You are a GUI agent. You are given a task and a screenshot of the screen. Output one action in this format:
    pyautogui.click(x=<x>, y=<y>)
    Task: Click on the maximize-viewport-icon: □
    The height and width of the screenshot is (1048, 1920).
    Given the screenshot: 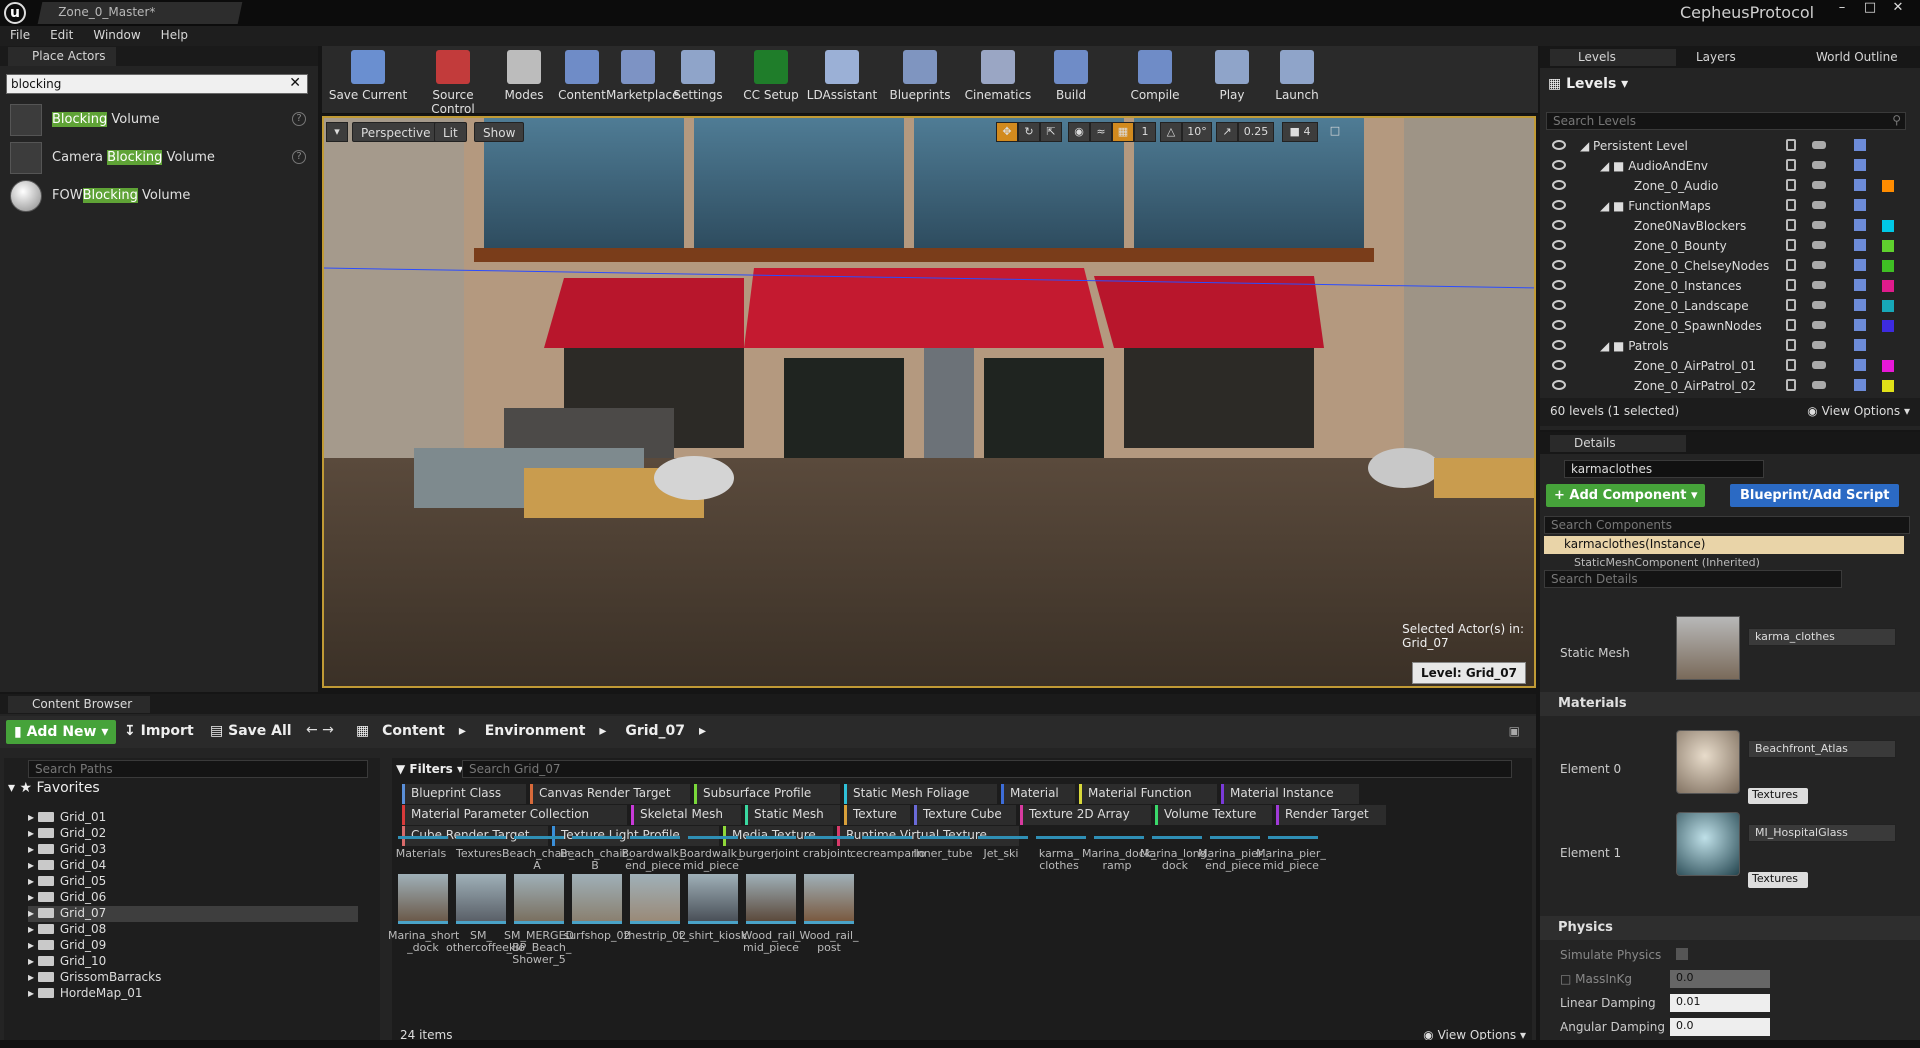 What is the action you would take?
    pyautogui.click(x=1335, y=132)
    